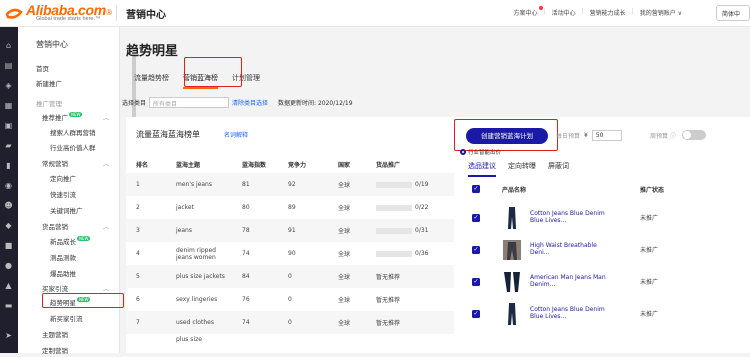 This screenshot has width=750, height=357. Describe the element at coordinates (291, 184) in the screenshot. I see `table-row: 1 men's jeans 81 92 全球 0/19` at that location.